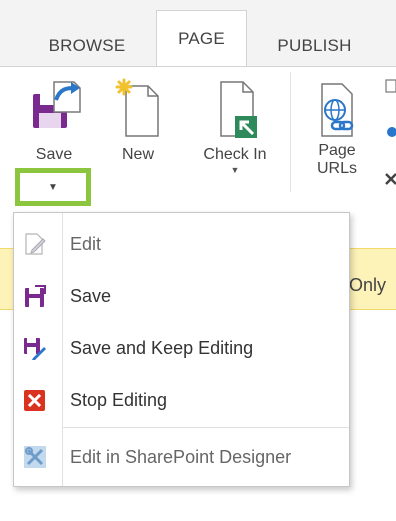 This screenshot has height=521, width=396. Describe the element at coordinates (235, 154) in the screenshot. I see `check-in-label: Check In` at that location.